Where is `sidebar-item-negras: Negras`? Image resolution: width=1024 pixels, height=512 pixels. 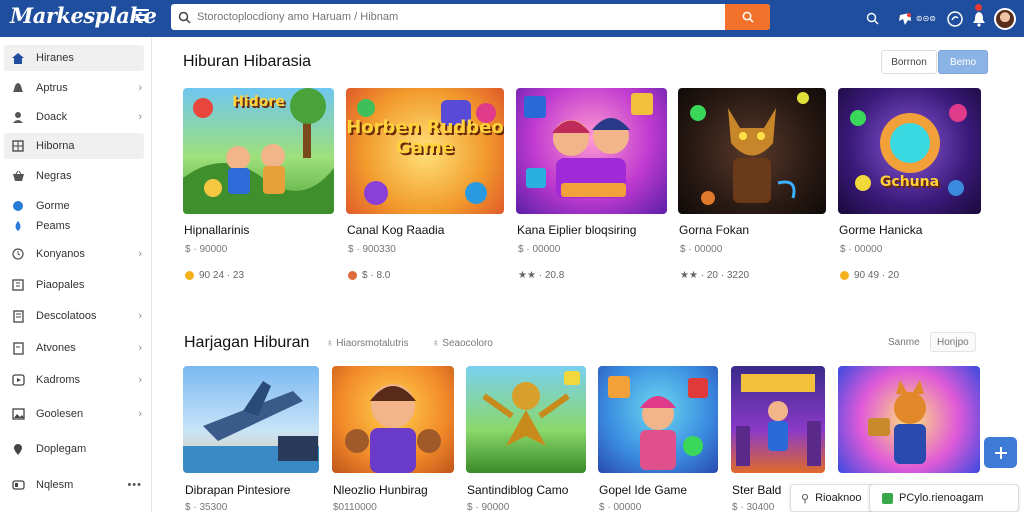
sidebar-item-negras: Negras is located at coordinates (74, 176).